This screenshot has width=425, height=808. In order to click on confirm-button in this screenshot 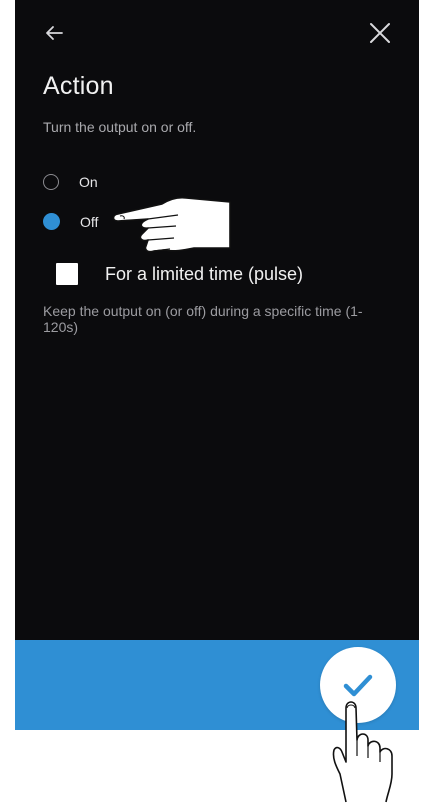, I will do `click(358, 685)`.